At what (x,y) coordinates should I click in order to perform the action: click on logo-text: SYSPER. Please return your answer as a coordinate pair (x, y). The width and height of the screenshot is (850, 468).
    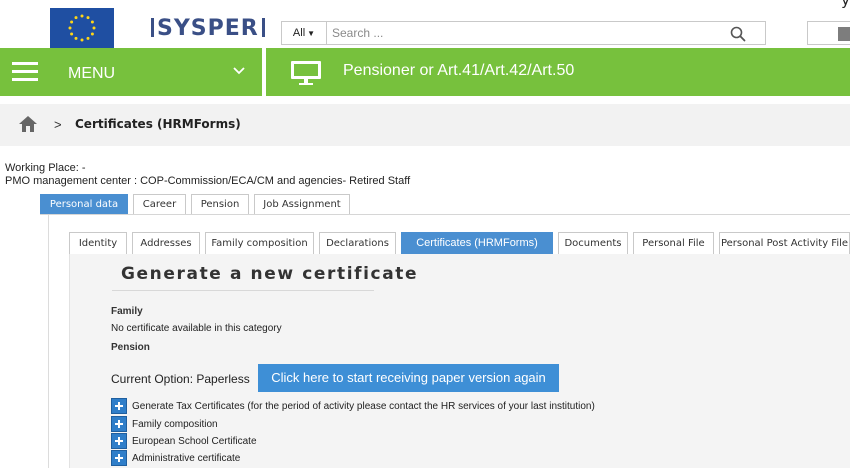
    Looking at the image, I should click on (208, 28).